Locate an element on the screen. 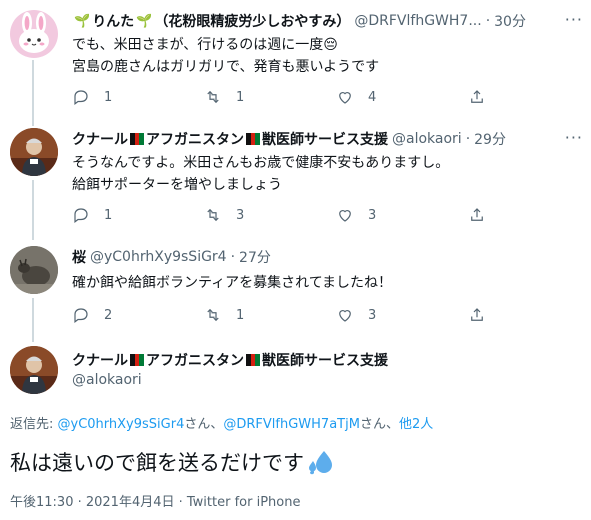 Image resolution: width=591 pixels, height=520 pixels. main-avatar-person is located at coordinates (34, 370).